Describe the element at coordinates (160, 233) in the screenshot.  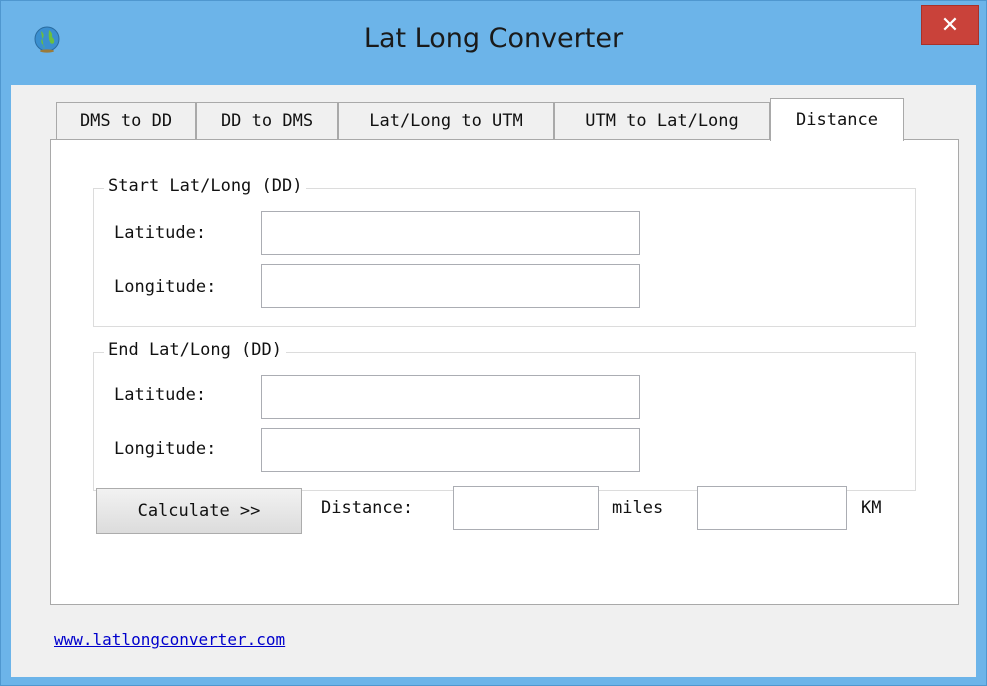
I see `start-latitude-label: Latitude:` at that location.